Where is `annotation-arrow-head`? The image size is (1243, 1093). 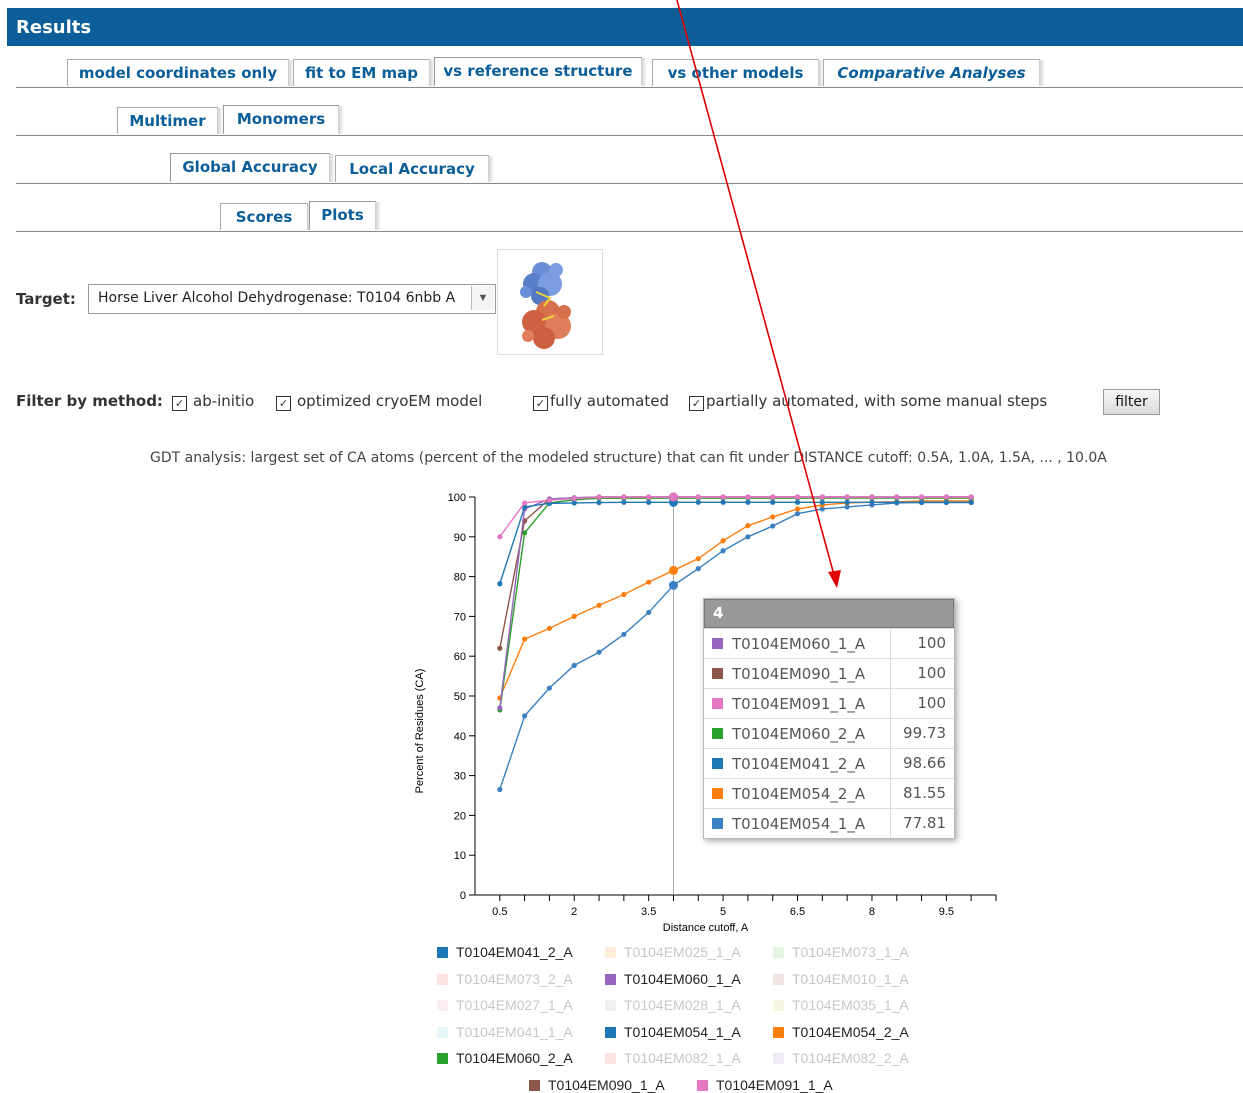 annotation-arrow-head is located at coordinates (834, 579).